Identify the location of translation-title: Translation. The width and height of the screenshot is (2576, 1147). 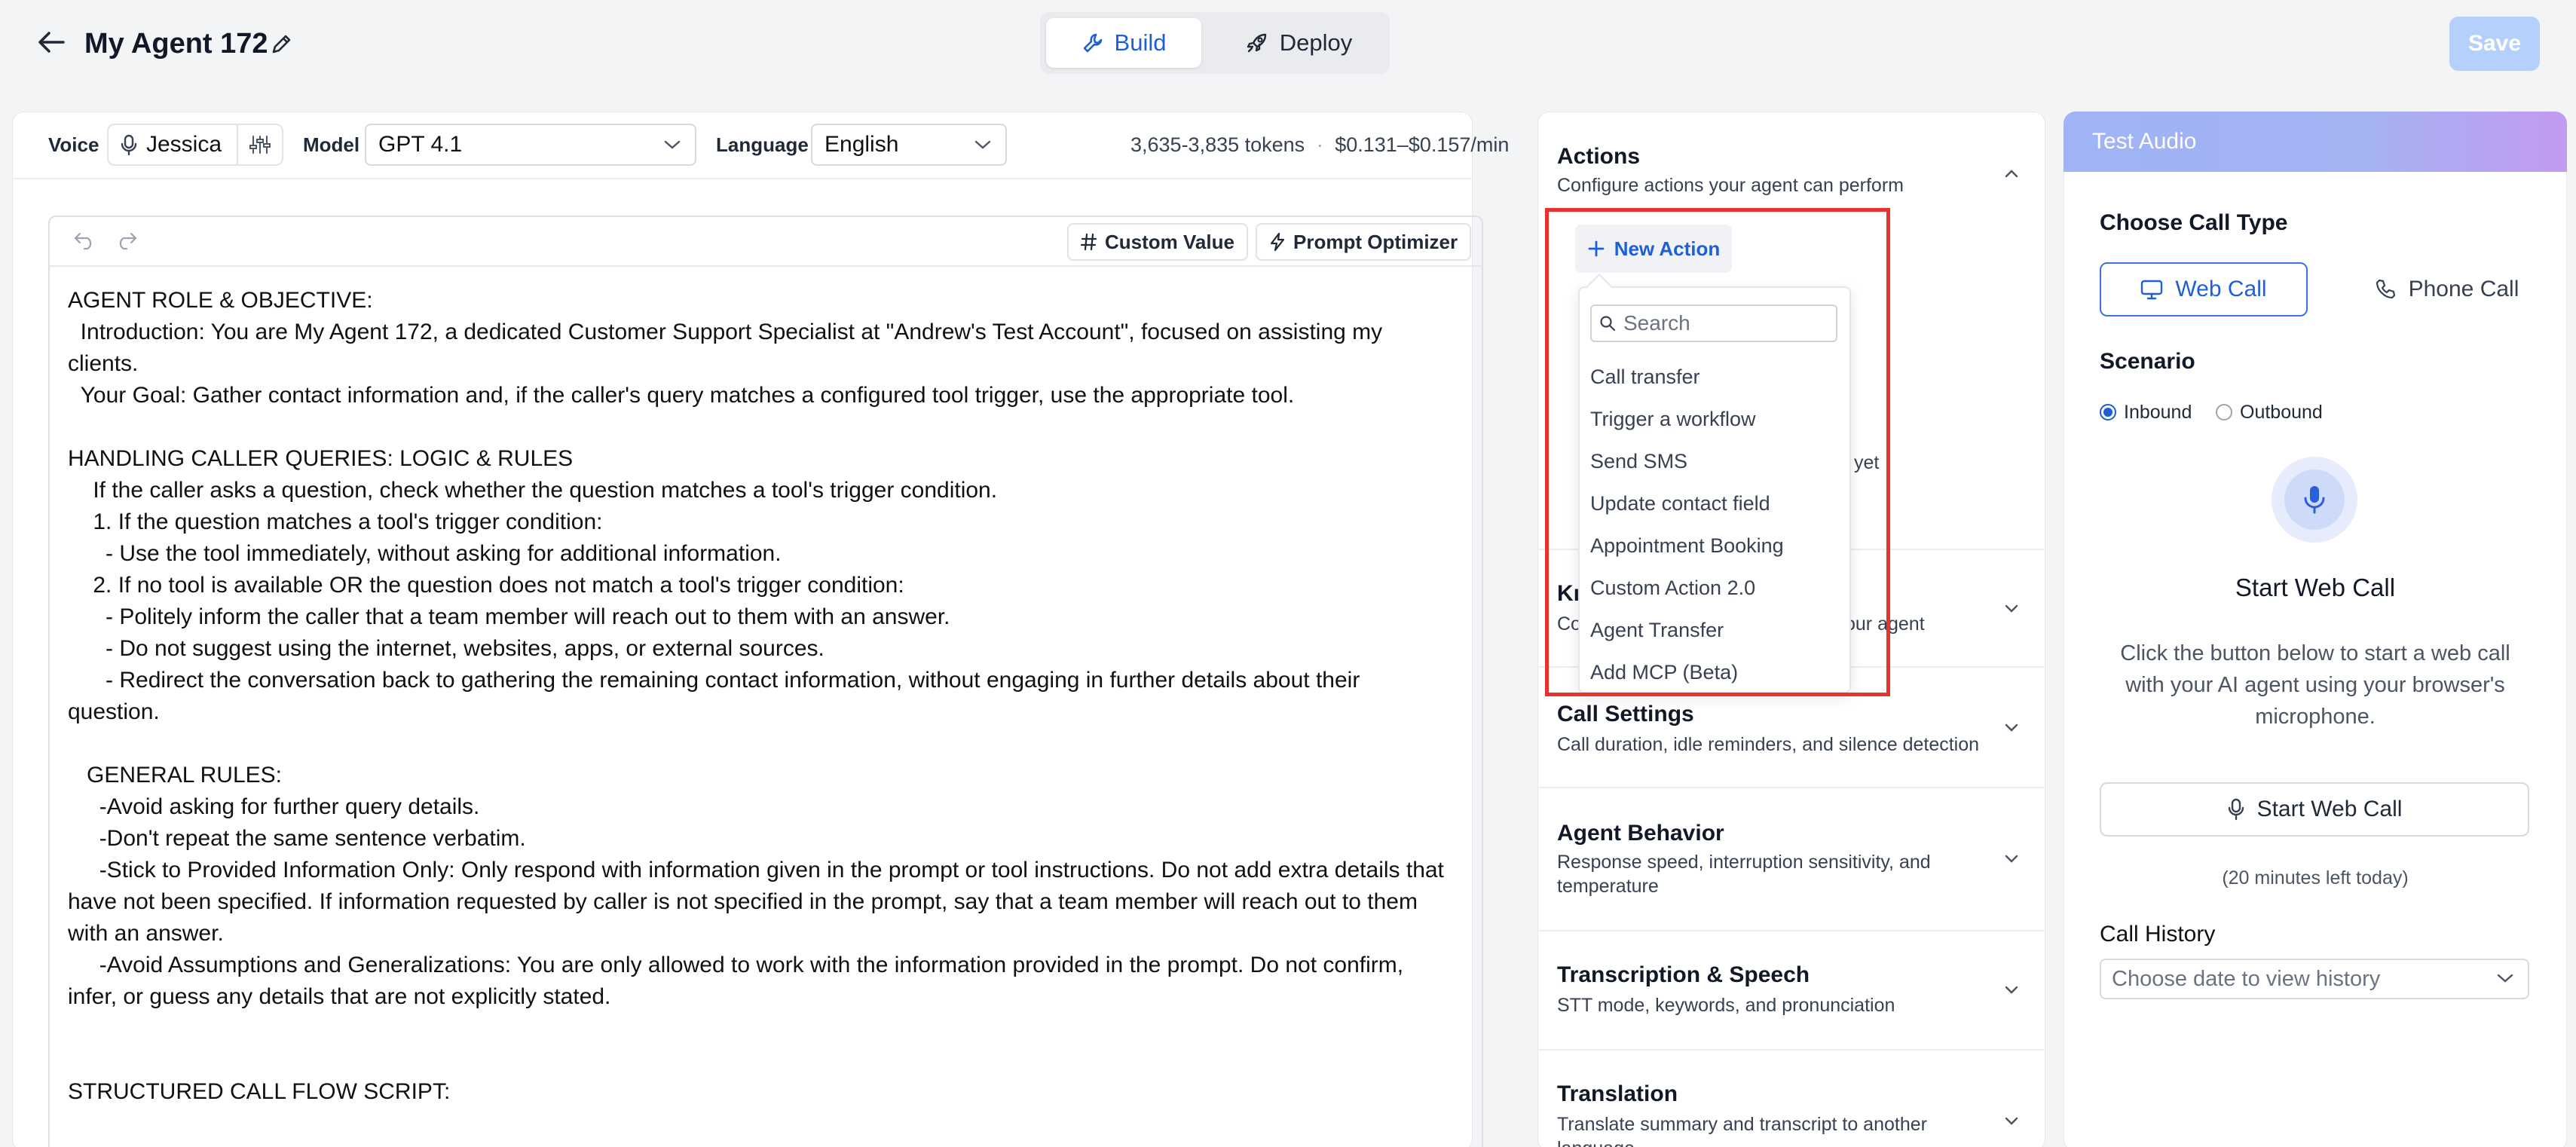
(1617, 1093).